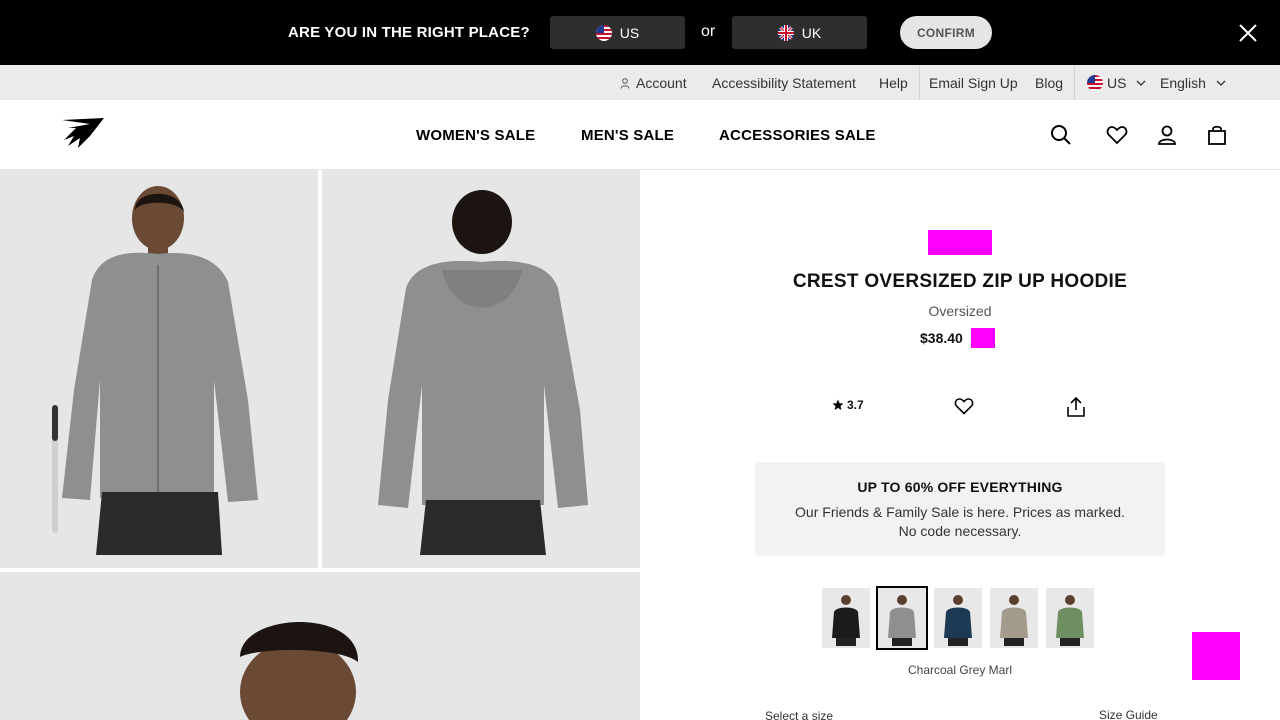 This screenshot has height=720, width=1280. Describe the element at coordinates (481, 369) in the screenshot. I see `product-image-back` at that location.